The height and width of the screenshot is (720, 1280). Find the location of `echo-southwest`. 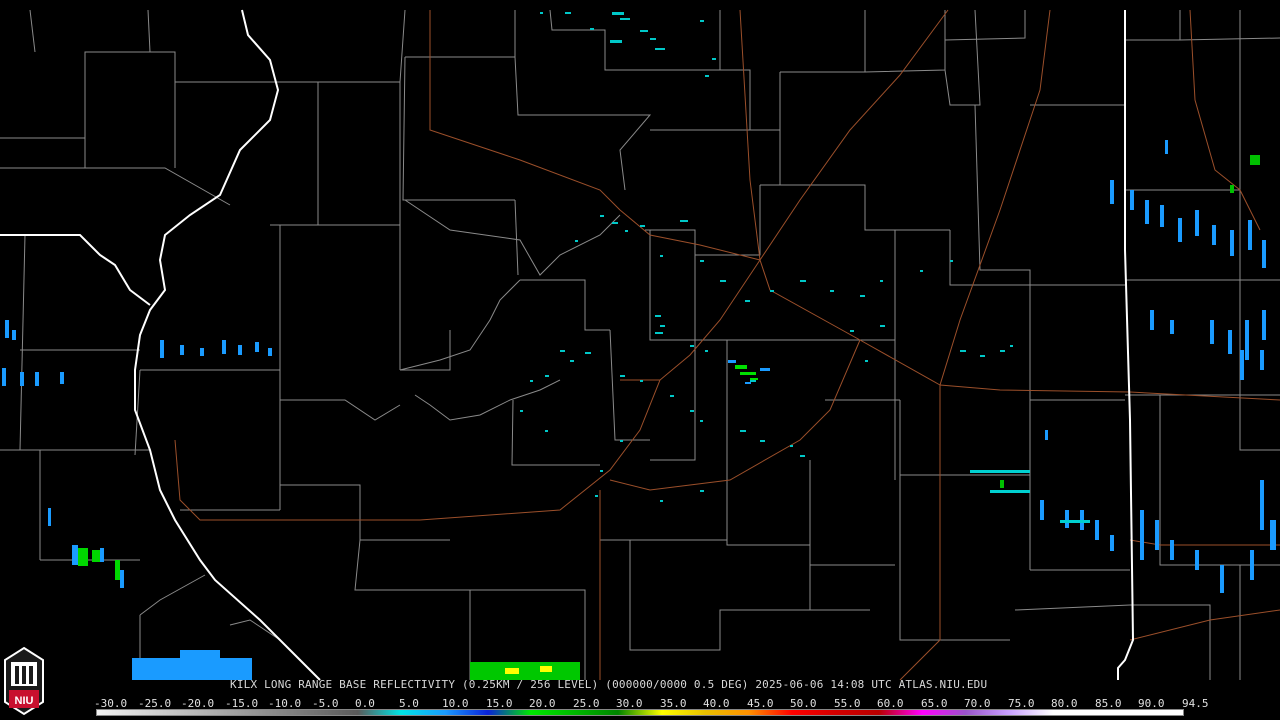

echo-southwest is located at coordinates (99, 564).